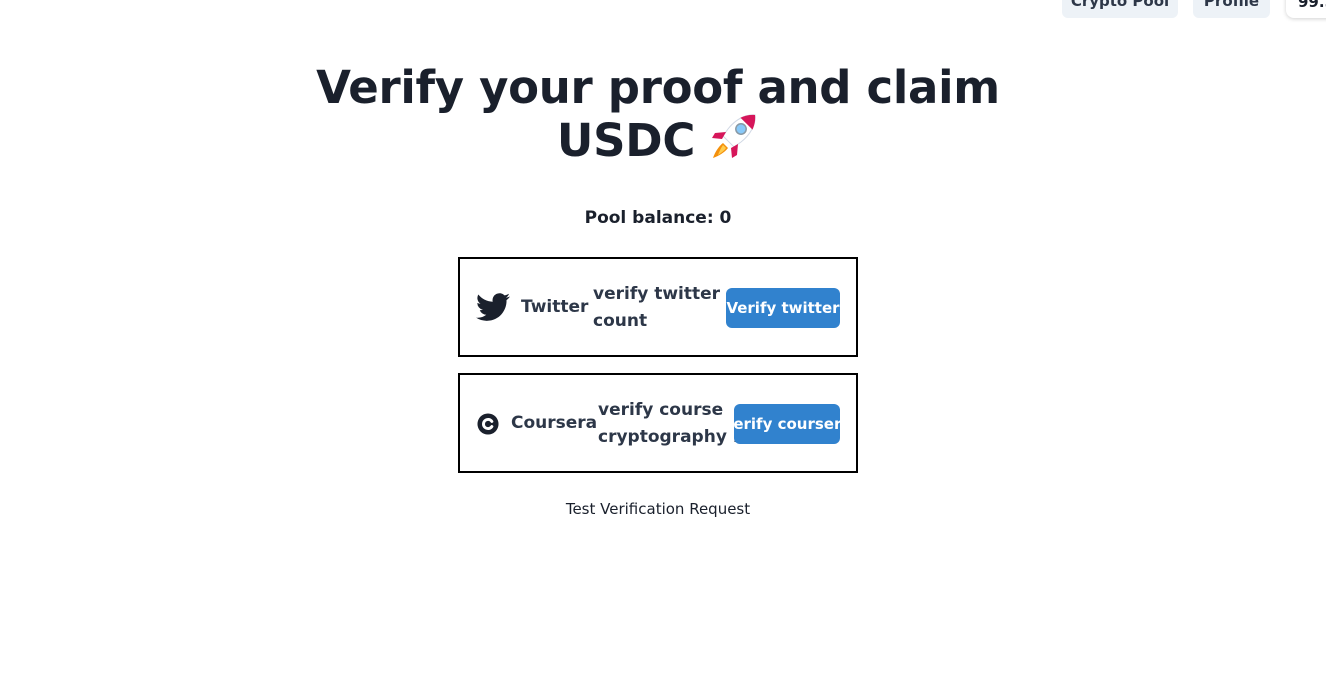 The height and width of the screenshot is (698, 1326). I want to click on pool-balance: Pool balance: 0, so click(658, 218).